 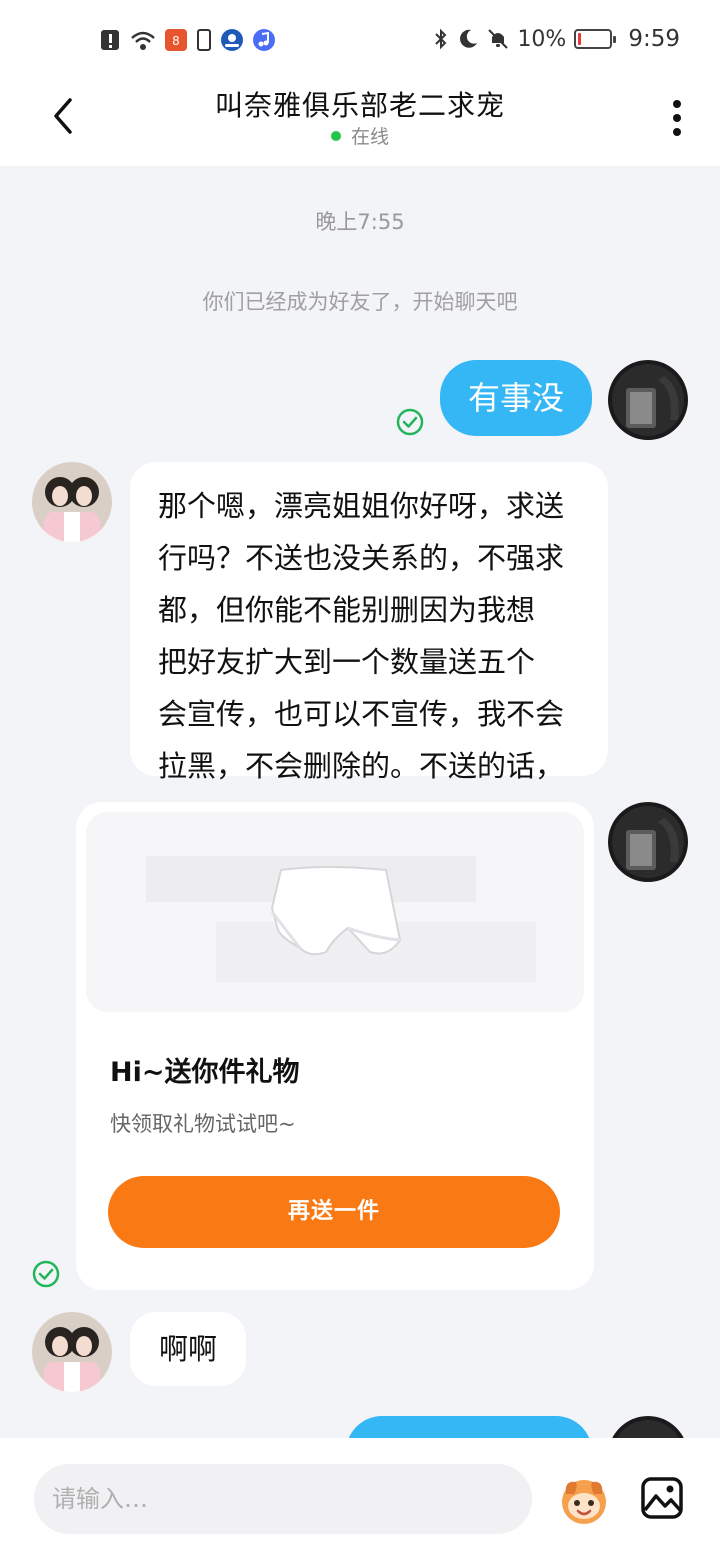 I want to click on online-label: 在线, so click(x=369, y=137).